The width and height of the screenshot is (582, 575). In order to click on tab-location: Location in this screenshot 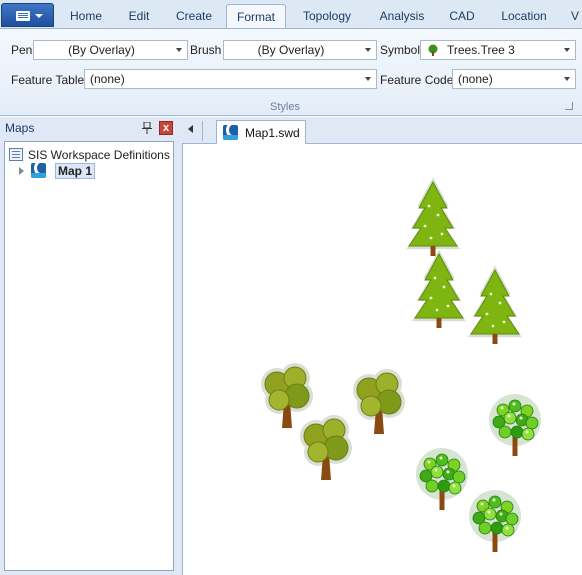, I will do `click(524, 16)`.